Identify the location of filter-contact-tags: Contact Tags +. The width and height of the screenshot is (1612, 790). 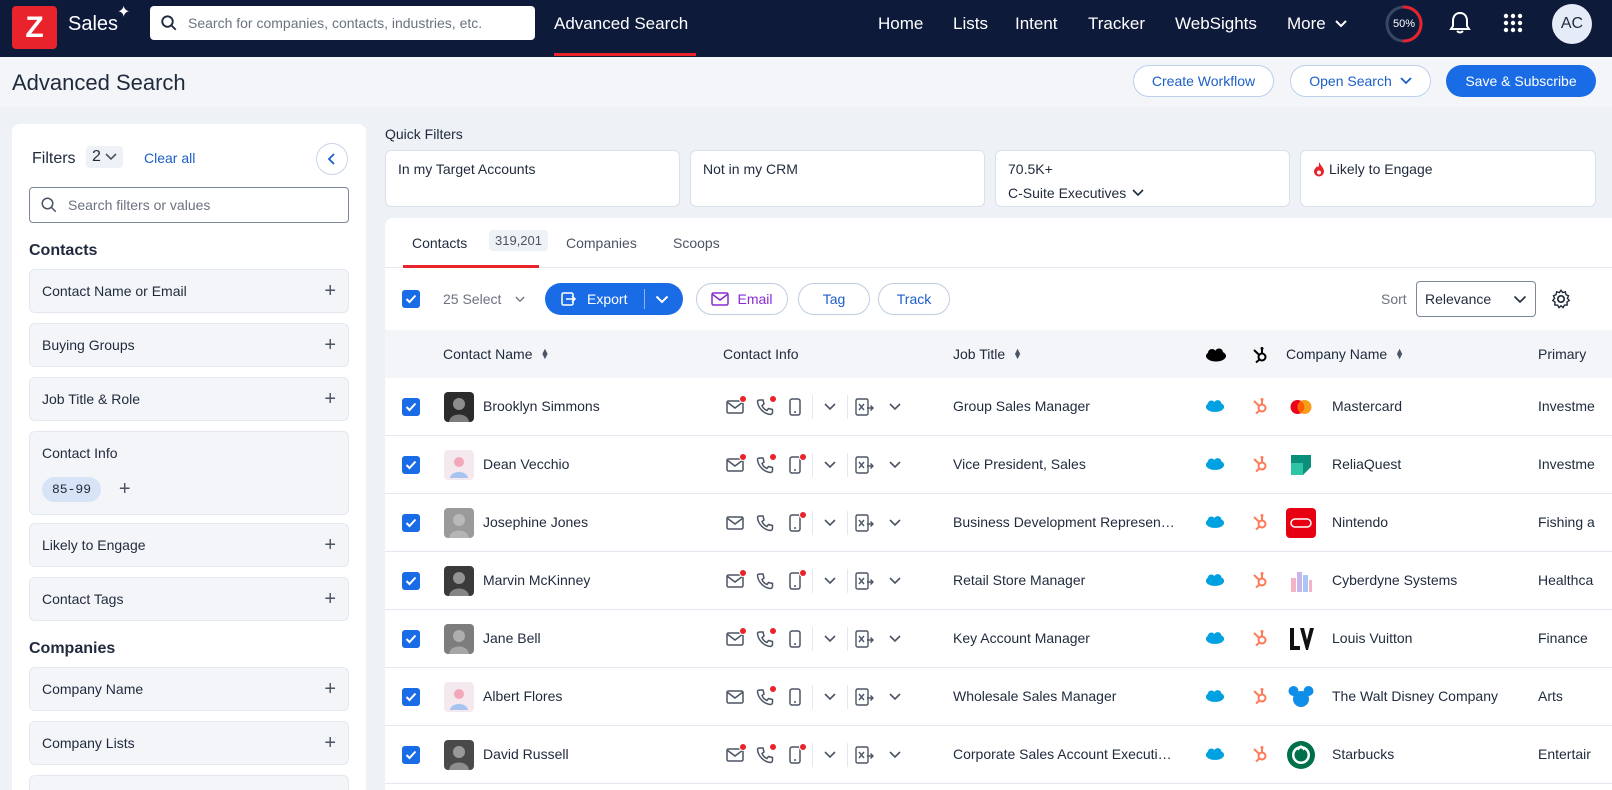
(189, 599).